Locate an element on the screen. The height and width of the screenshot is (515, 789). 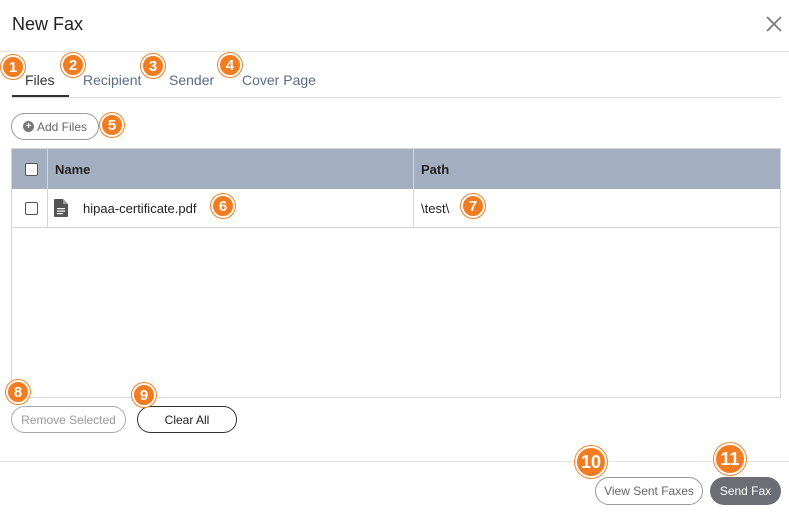
footer-divider is located at coordinates (394, 461).